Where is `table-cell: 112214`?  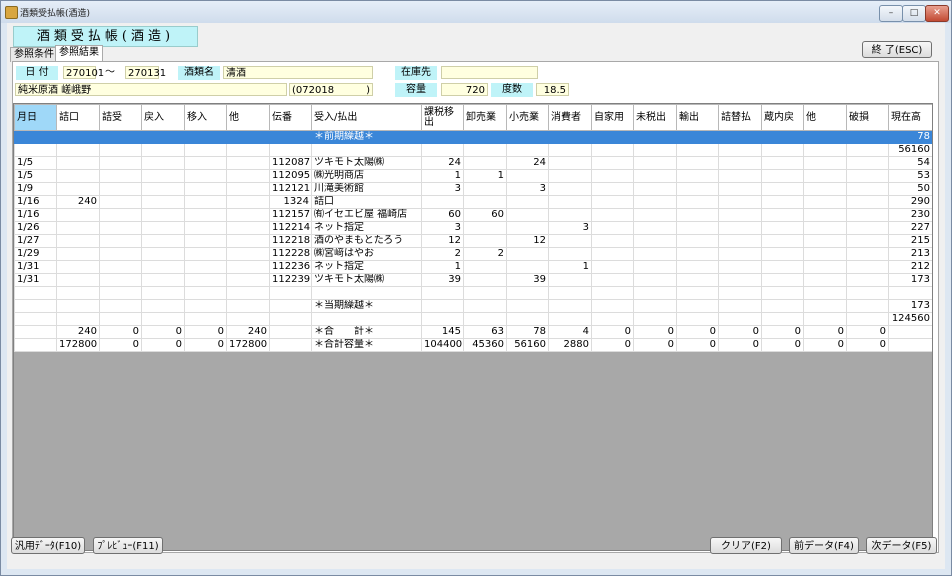
table-cell: 112214 is located at coordinates (290, 228).